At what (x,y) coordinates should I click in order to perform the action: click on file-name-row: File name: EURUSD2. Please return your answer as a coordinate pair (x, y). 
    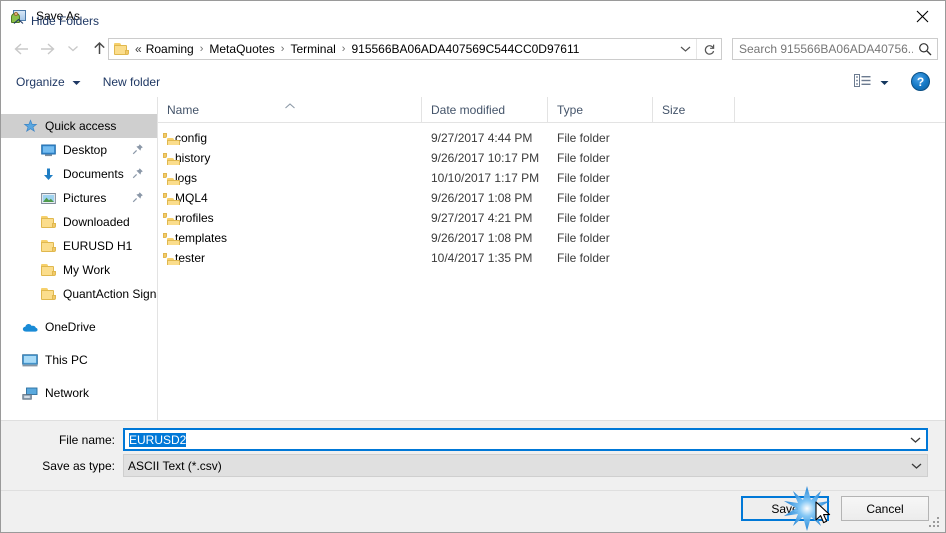
    Looking at the image, I should click on (464, 439).